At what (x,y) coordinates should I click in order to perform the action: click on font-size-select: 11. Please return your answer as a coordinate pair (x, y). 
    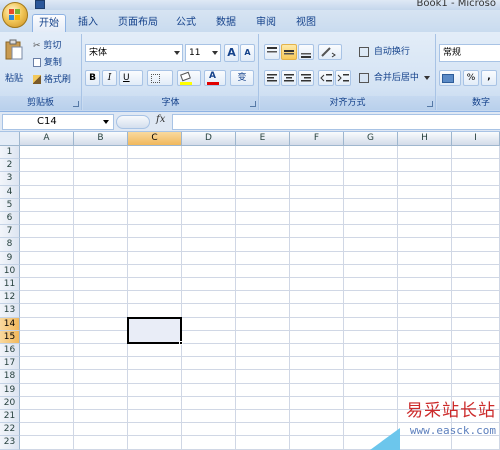
    Looking at the image, I should click on (203, 53).